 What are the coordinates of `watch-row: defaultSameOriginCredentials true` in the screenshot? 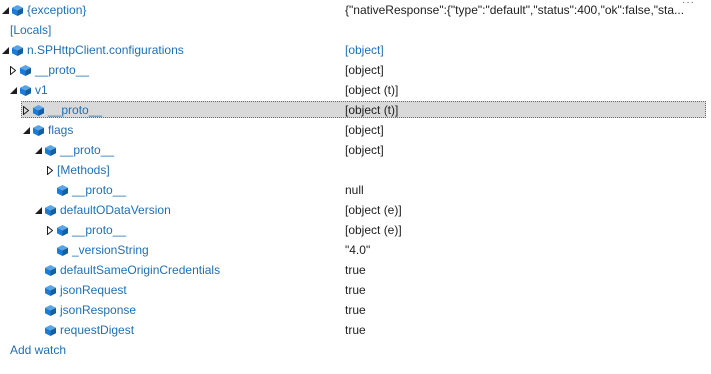 It's located at (355, 270).